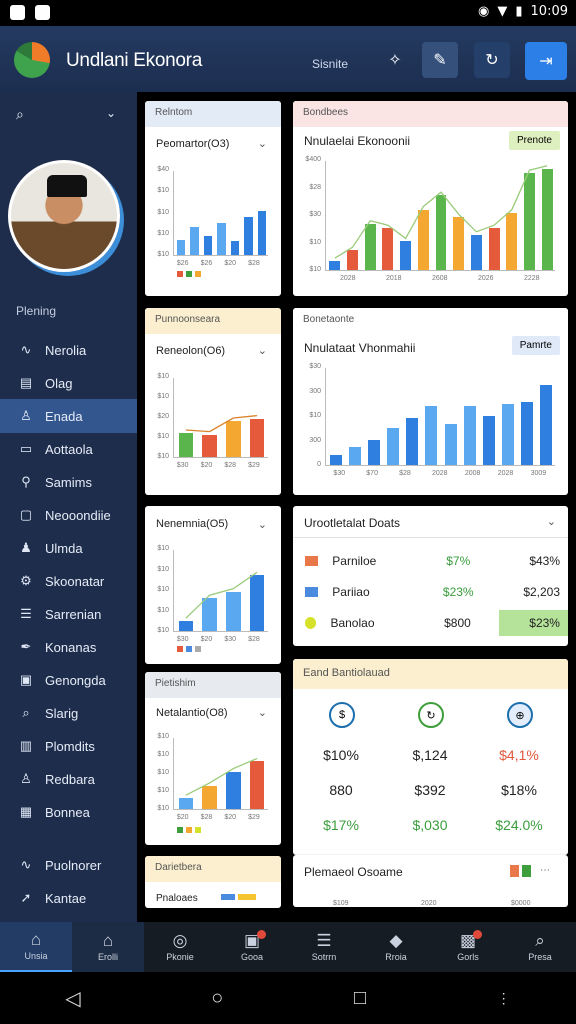  Describe the element at coordinates (193, 144) in the screenshot. I see `card-title: Peomartor(O3)` at that location.